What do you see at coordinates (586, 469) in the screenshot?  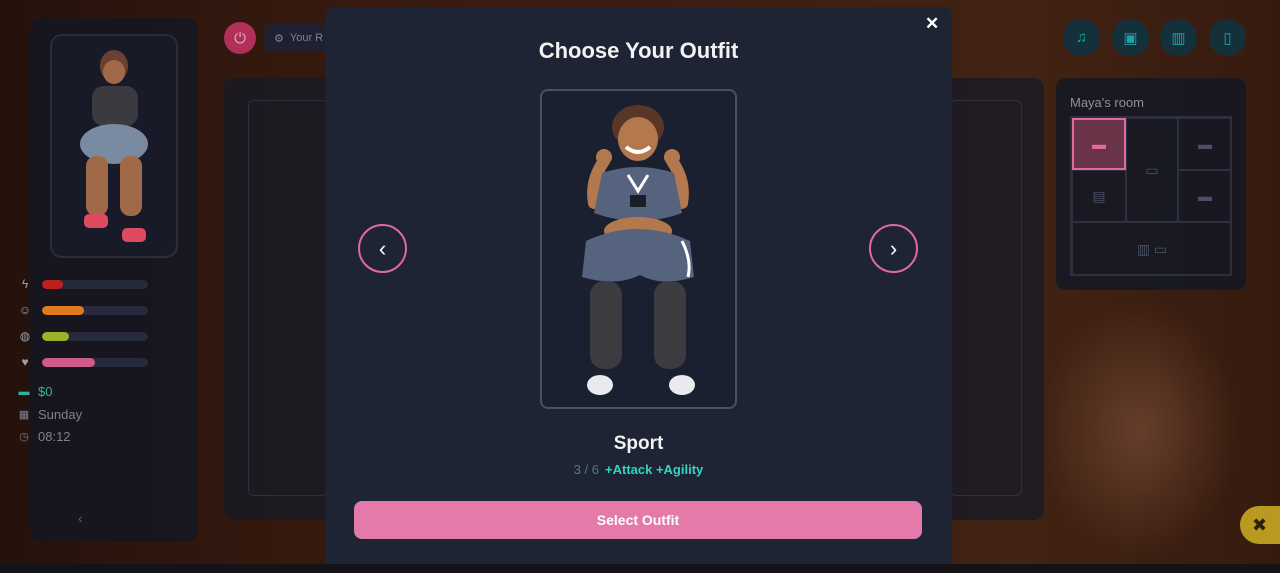 I see `outfit-counter: 3 / 6` at bounding box center [586, 469].